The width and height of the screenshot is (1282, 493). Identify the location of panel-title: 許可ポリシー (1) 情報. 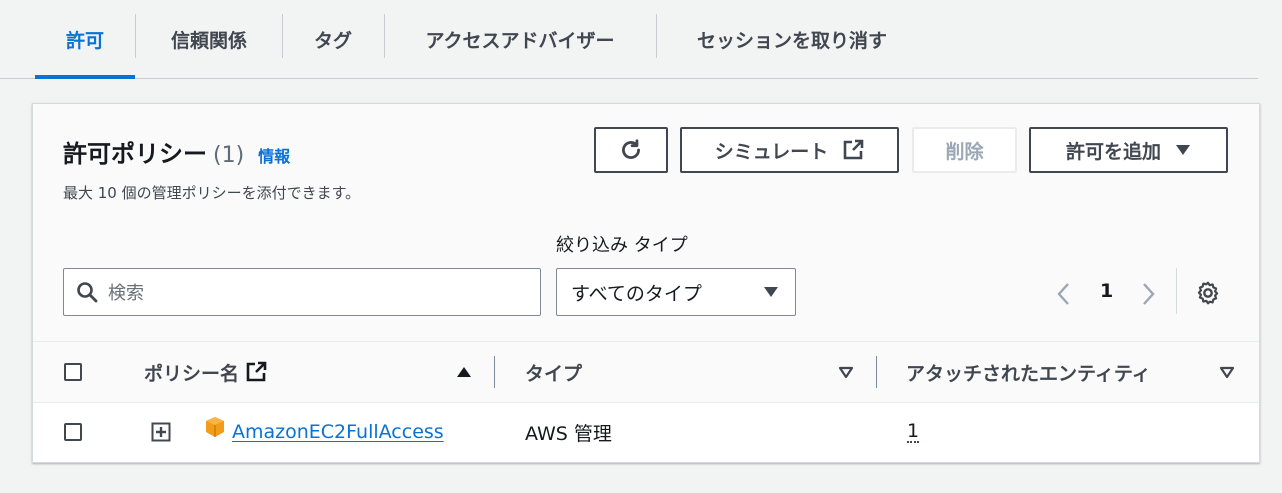
(176, 151).